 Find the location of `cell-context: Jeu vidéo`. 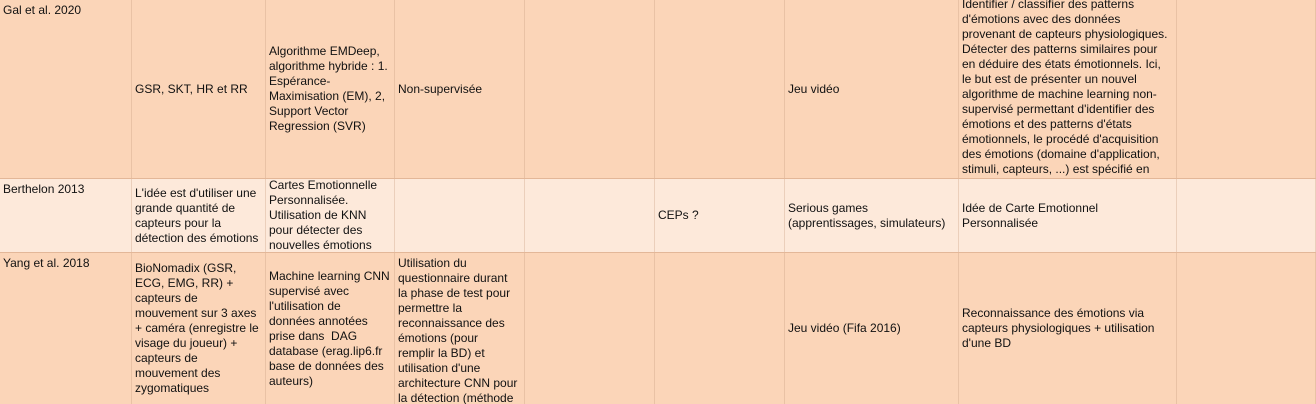

cell-context: Jeu vidéo is located at coordinates (872, 89).